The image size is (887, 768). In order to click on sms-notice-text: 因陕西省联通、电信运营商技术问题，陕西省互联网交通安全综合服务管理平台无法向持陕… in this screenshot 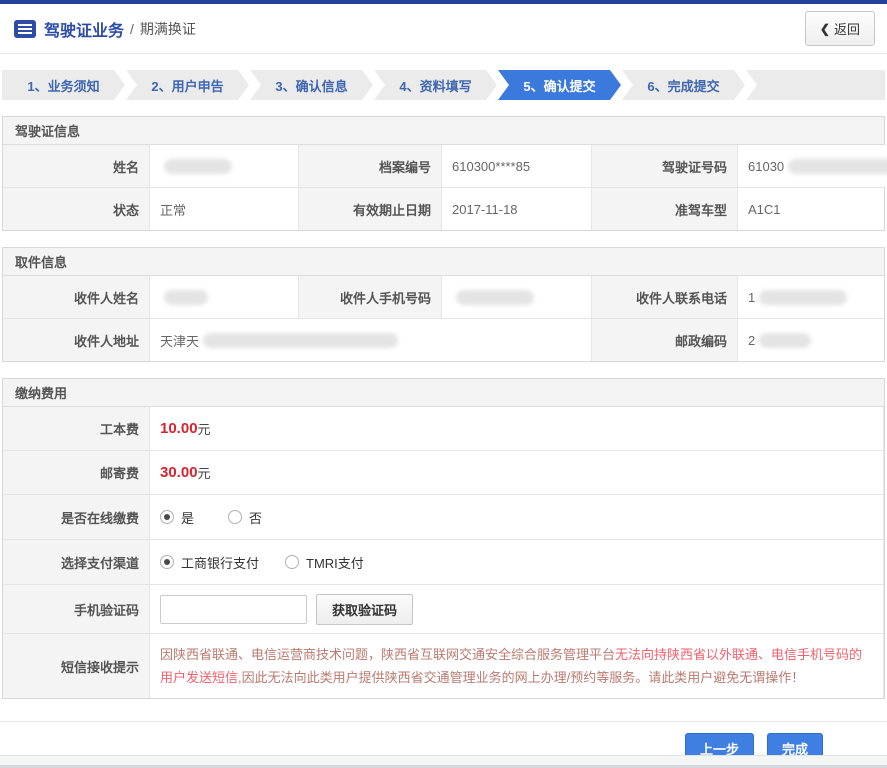, I will do `click(517, 666)`.